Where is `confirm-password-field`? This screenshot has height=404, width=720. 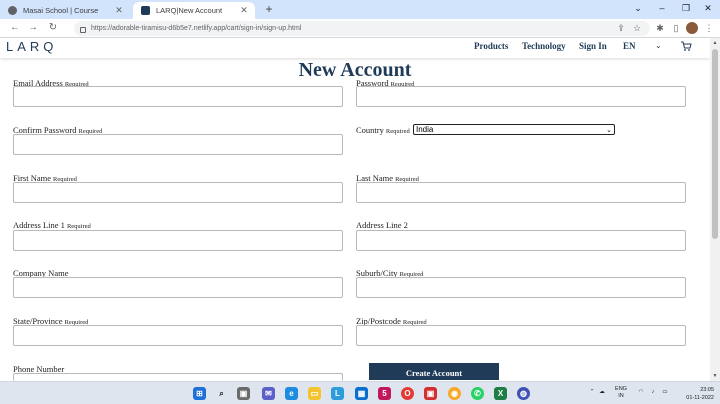 confirm-password-field is located at coordinates (178, 144).